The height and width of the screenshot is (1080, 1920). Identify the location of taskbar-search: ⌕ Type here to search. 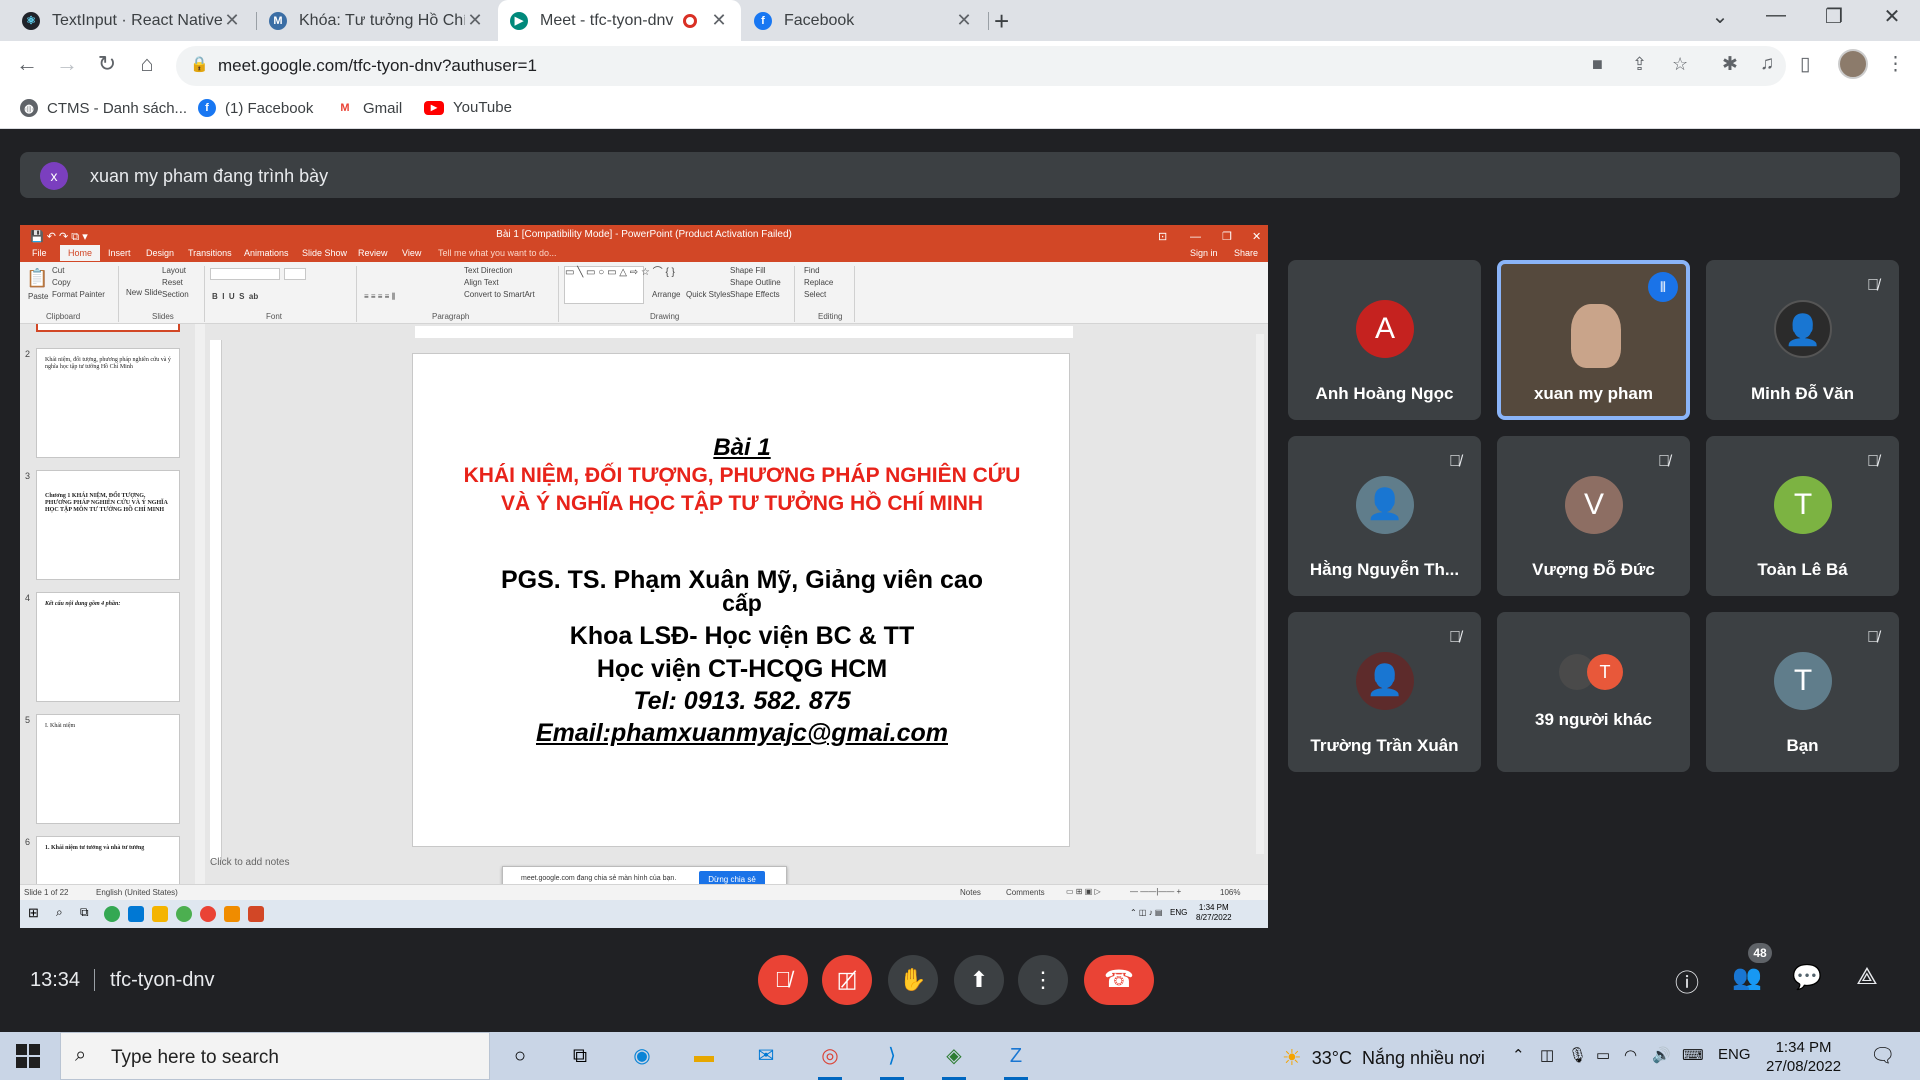
(275, 1056).